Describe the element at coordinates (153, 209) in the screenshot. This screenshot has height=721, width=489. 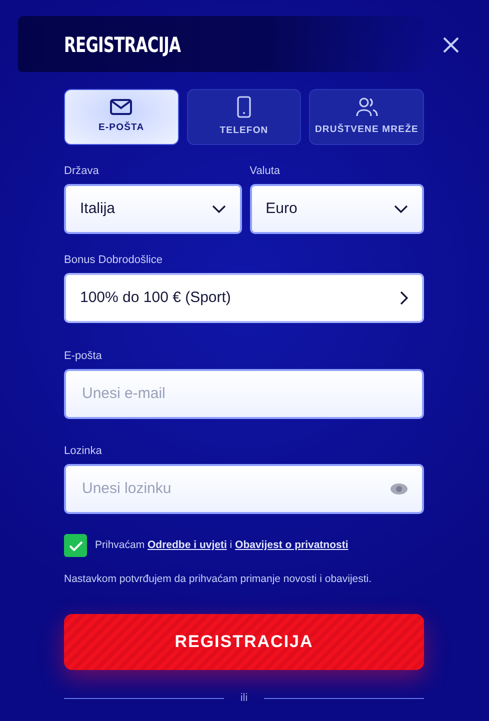
I see `dropdown-select: Italija` at that location.